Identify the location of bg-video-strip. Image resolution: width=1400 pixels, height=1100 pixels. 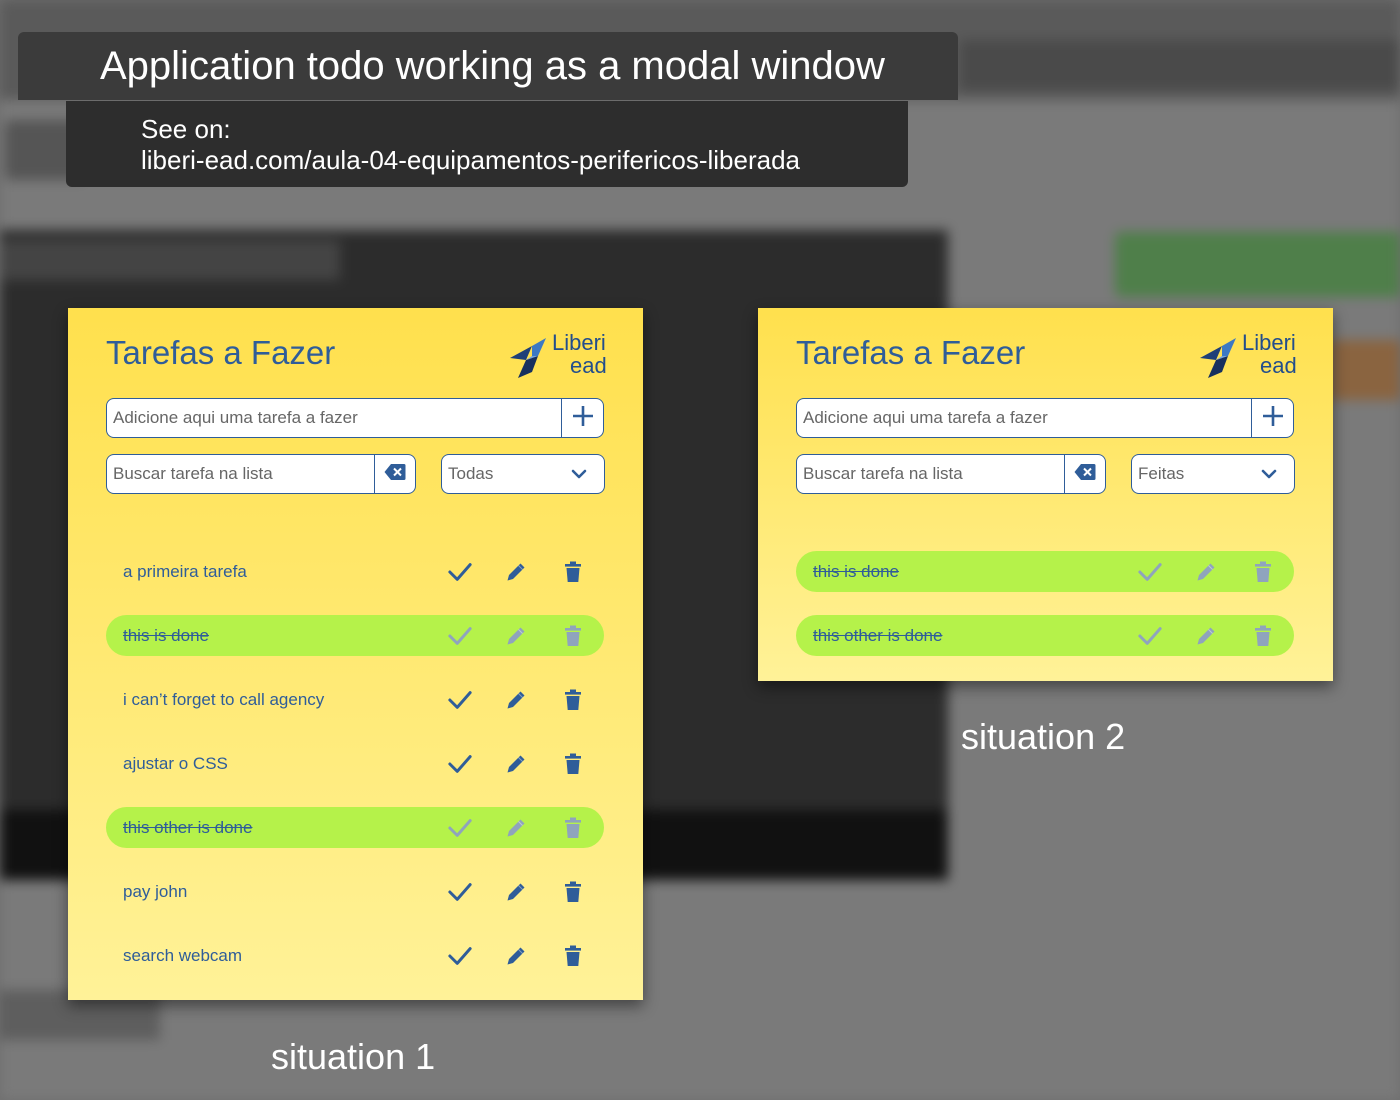
(170, 260).